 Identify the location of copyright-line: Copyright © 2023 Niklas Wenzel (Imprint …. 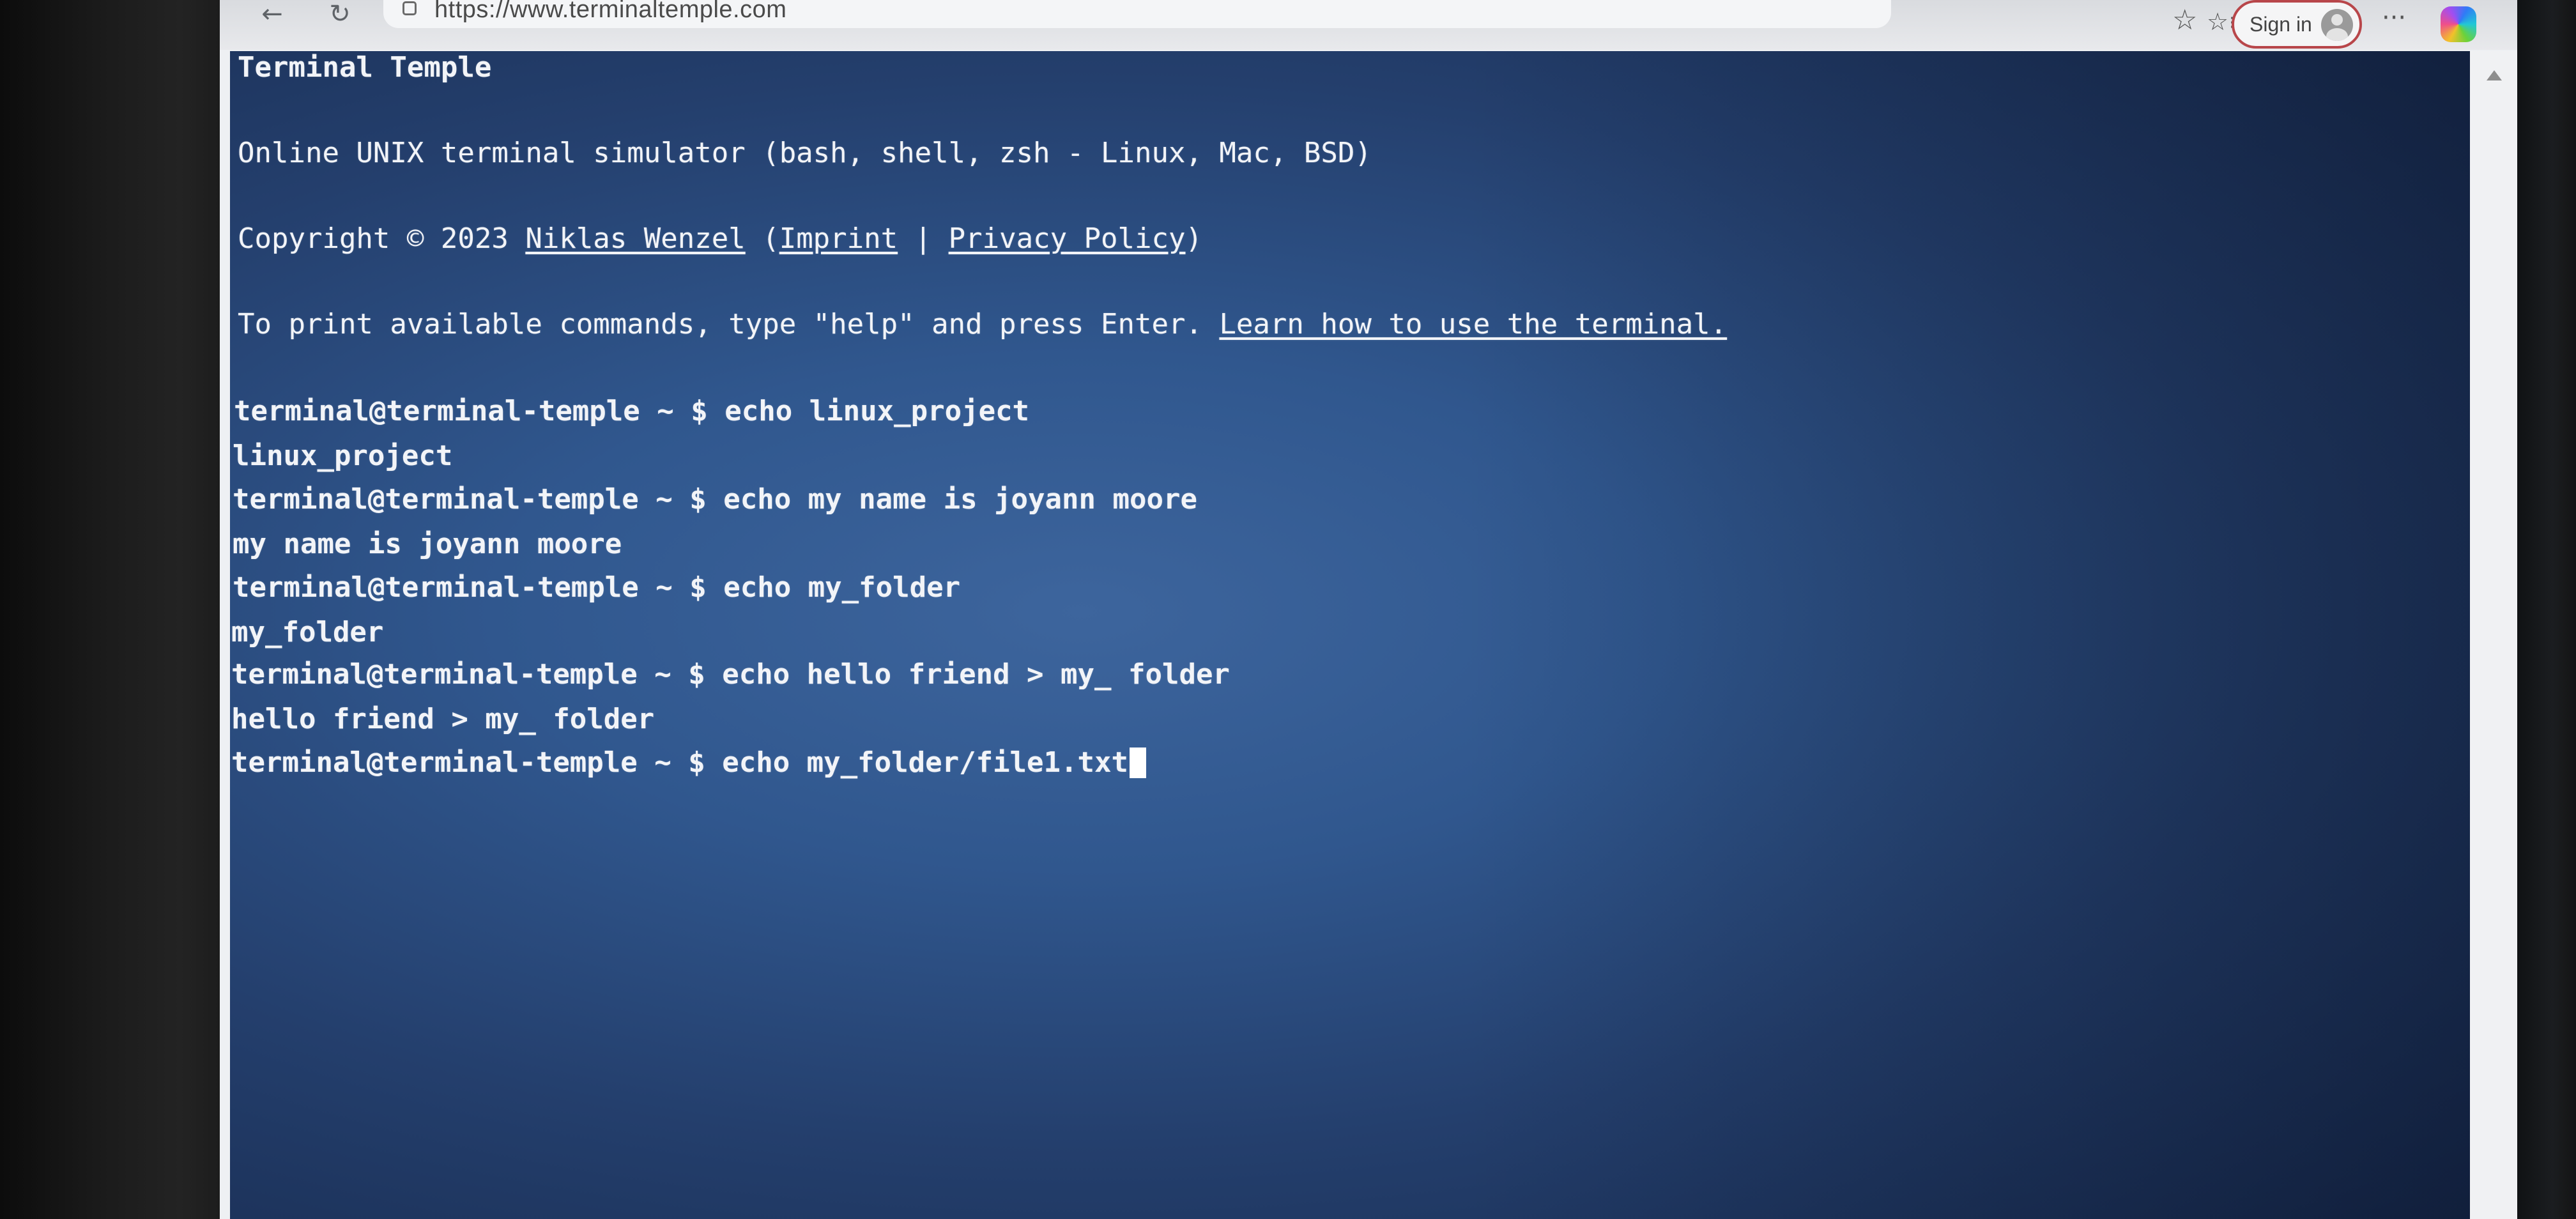
(720, 239).